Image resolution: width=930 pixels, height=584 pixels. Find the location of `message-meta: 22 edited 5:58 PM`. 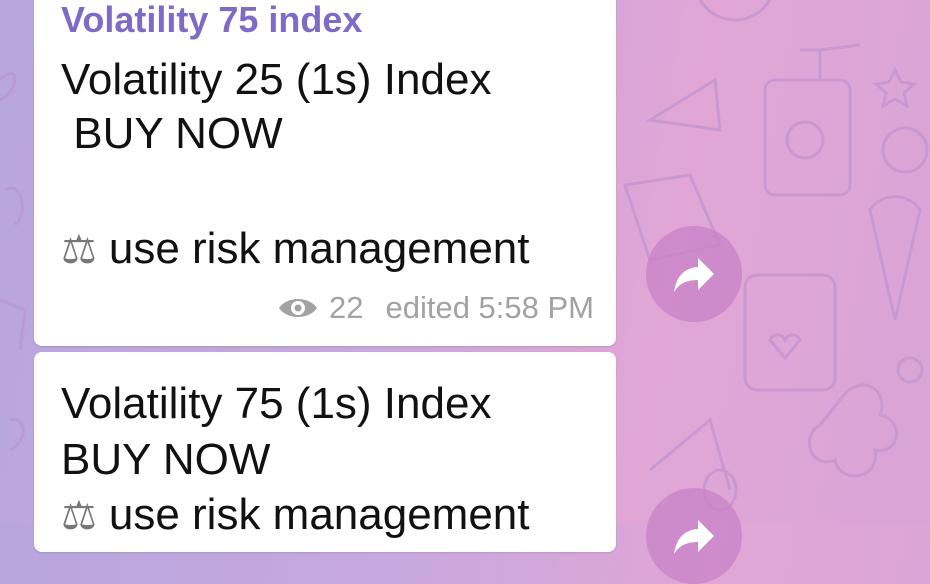

message-meta: 22 edited 5:58 PM is located at coordinates (435, 308).